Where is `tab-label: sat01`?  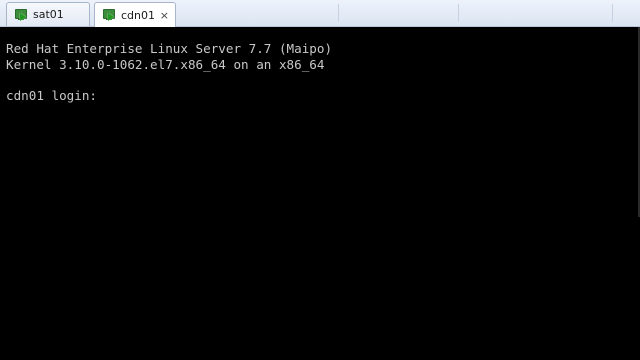 tab-label: sat01 is located at coordinates (48, 14).